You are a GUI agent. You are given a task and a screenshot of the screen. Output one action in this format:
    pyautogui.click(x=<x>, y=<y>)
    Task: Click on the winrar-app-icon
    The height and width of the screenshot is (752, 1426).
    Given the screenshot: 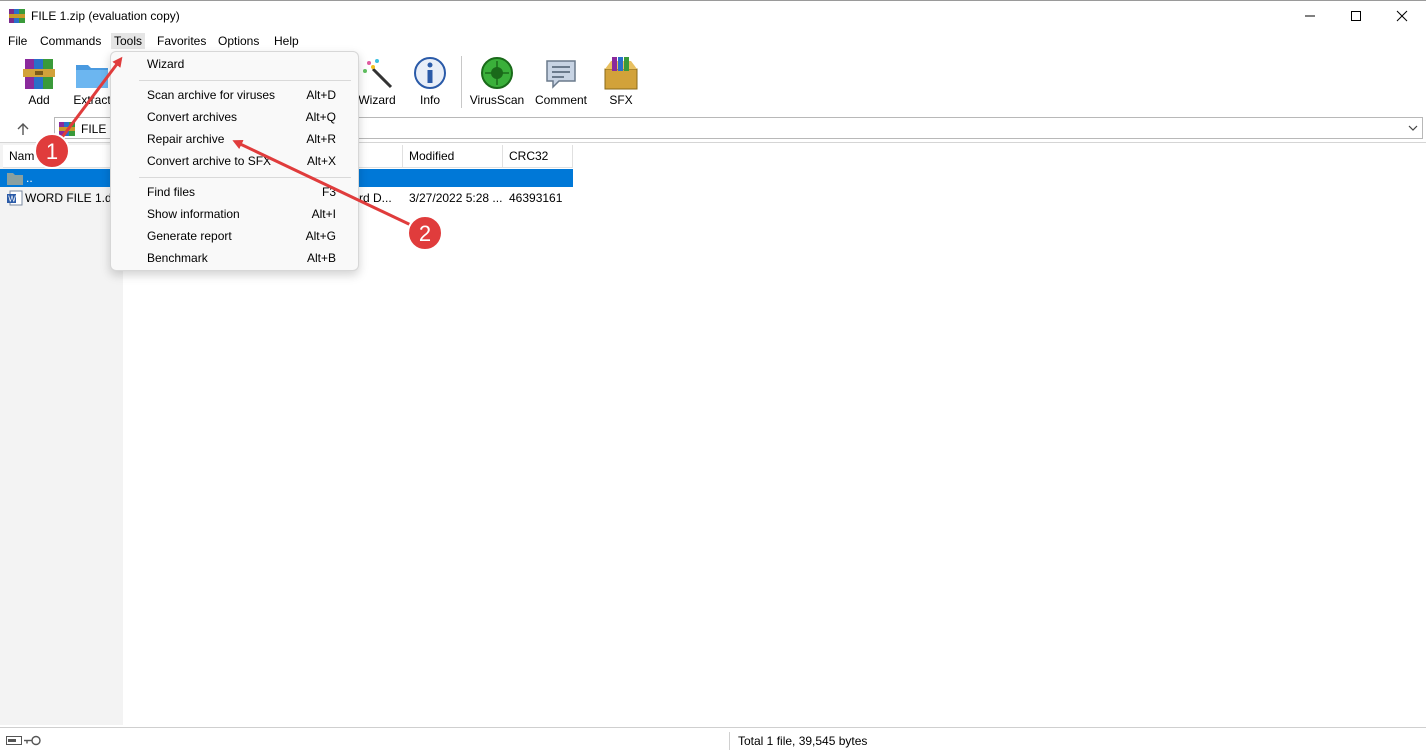 What is the action you would take?
    pyautogui.click(x=17, y=16)
    